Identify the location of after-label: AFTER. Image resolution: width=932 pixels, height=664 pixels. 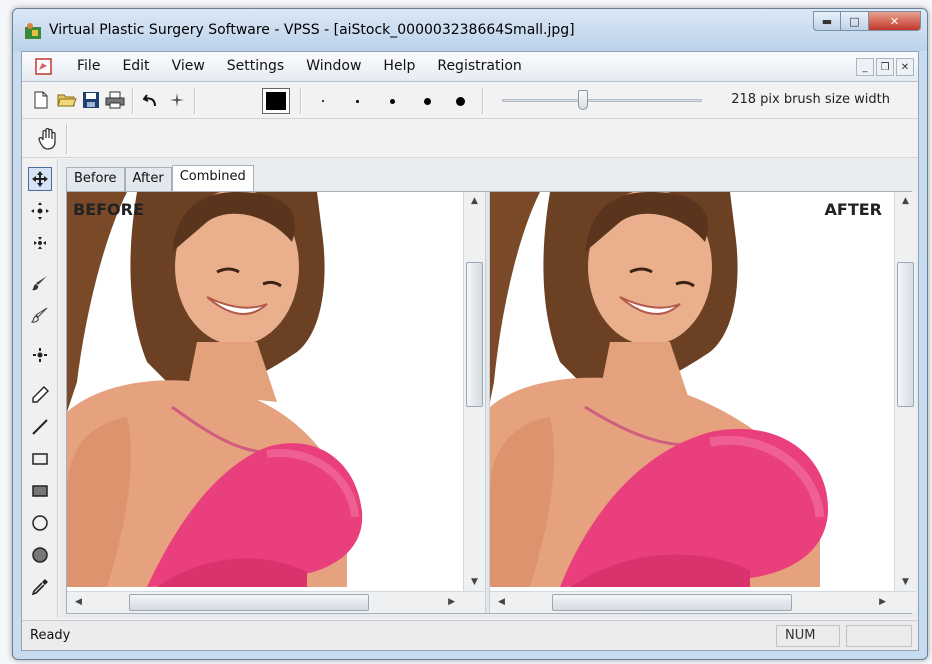
(853, 209).